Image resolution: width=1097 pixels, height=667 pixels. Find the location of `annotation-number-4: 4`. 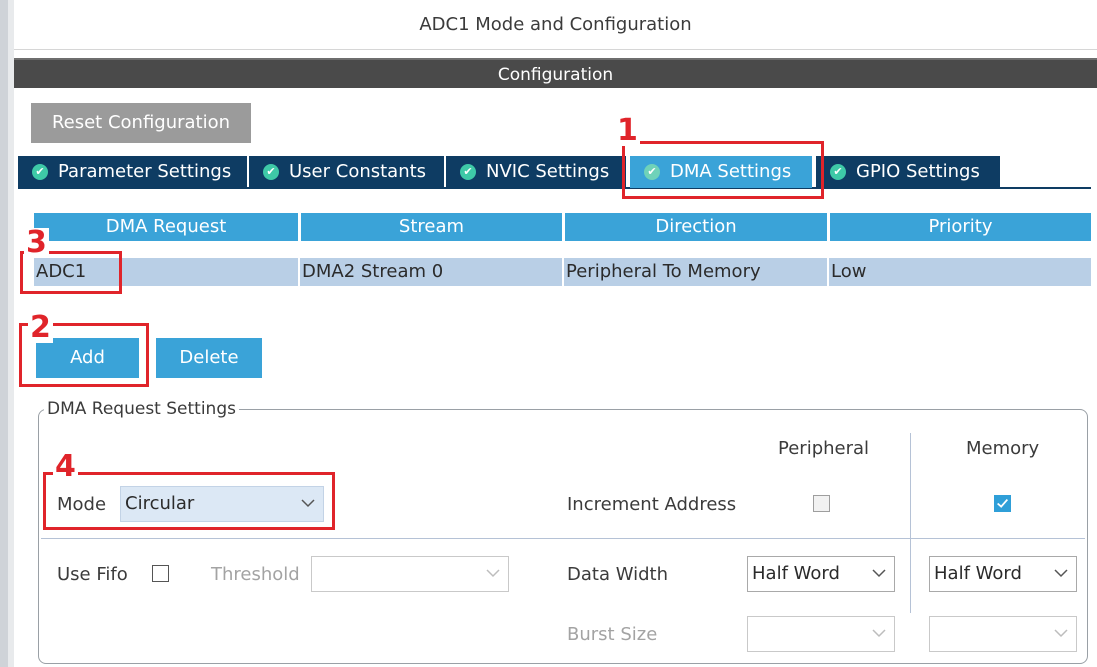

annotation-number-4: 4 is located at coordinates (65, 466).